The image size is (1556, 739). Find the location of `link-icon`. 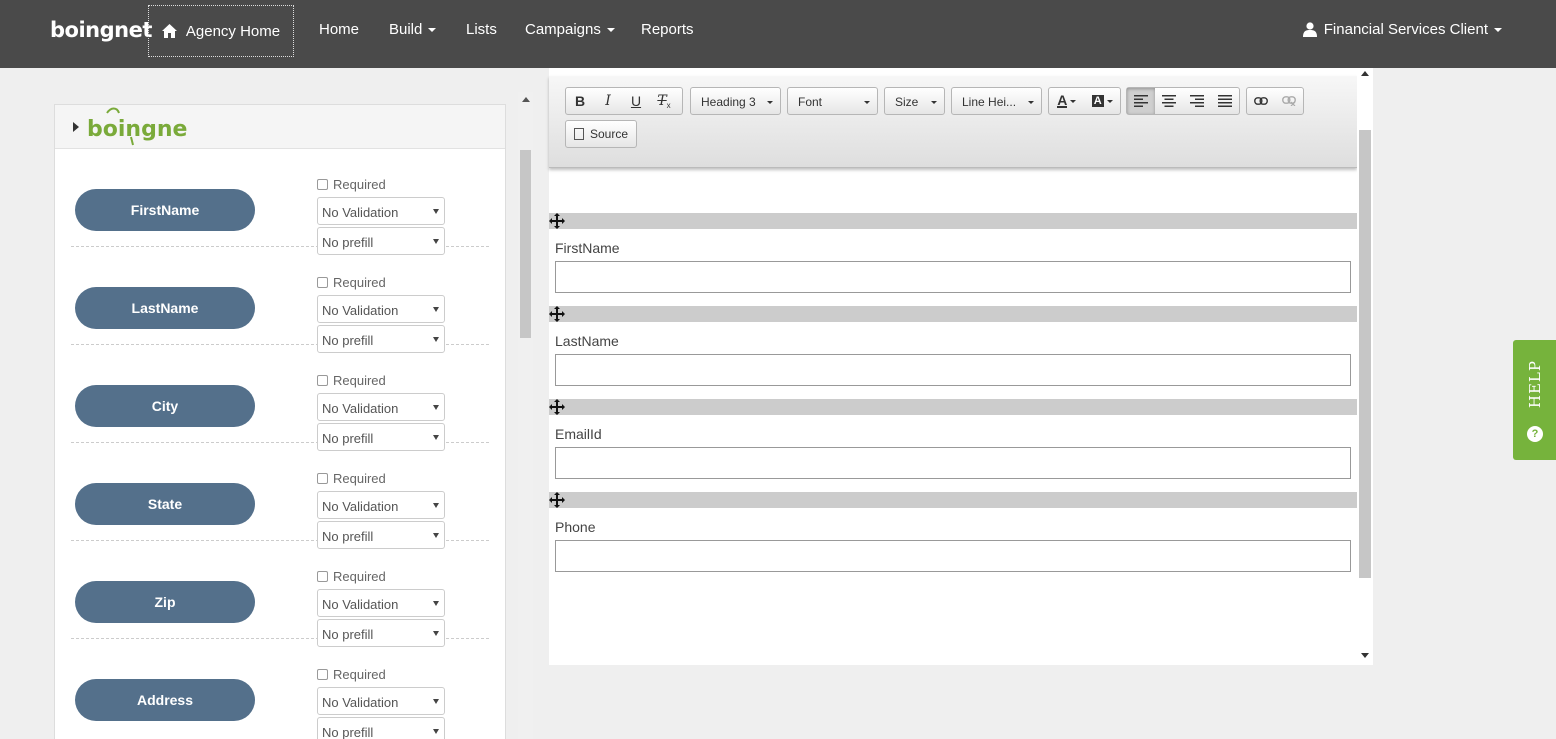

link-icon is located at coordinates (1261, 101).